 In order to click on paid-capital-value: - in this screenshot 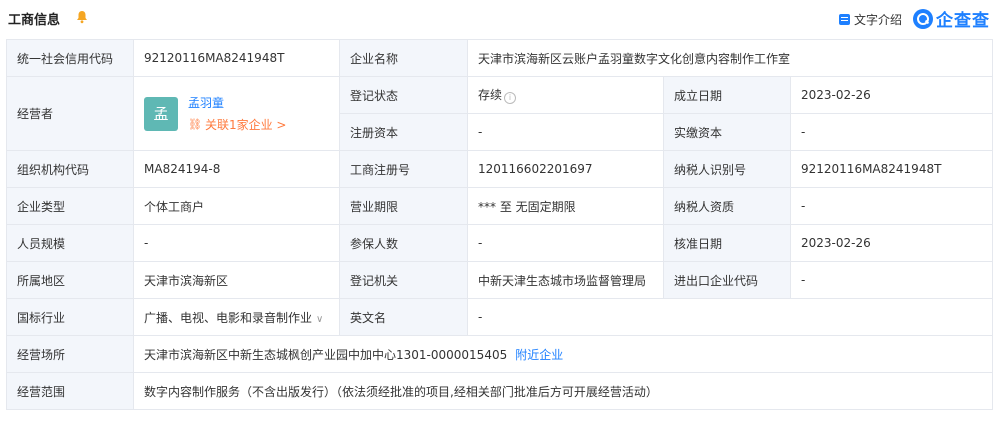, I will do `click(891, 132)`.